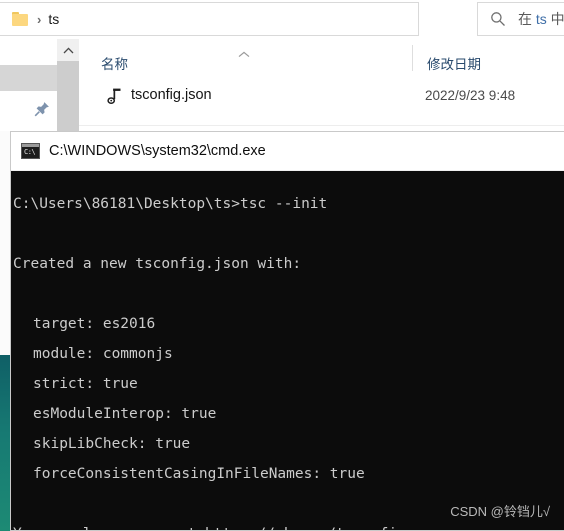  Describe the element at coordinates (114, 63) in the screenshot. I see `column-header-name: 名称` at that location.